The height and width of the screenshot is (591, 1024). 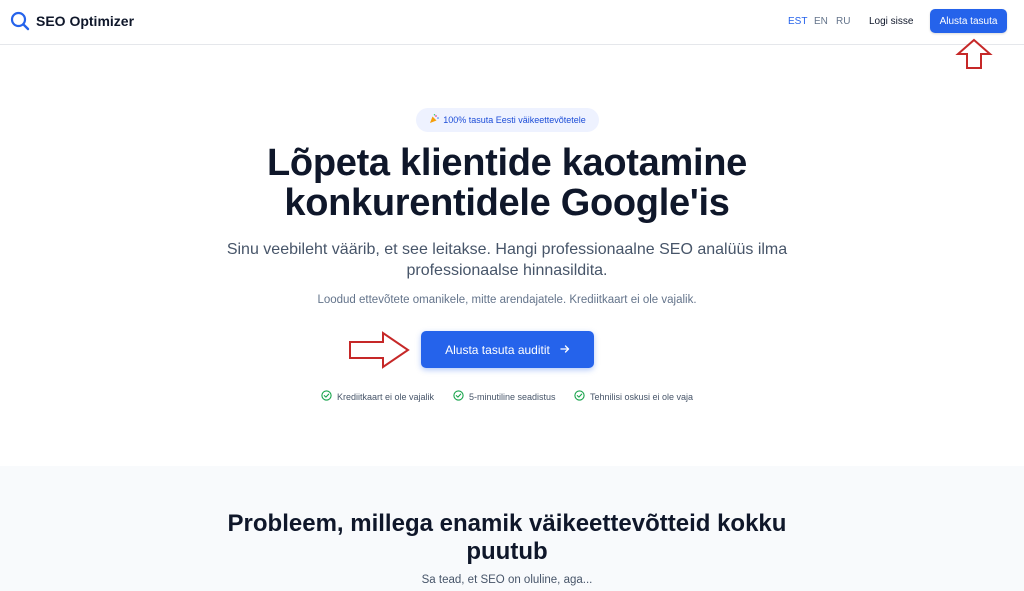 What do you see at coordinates (507, 203) in the screenshot?
I see `hero-title-line-2: konkurentidele Google'is` at bounding box center [507, 203].